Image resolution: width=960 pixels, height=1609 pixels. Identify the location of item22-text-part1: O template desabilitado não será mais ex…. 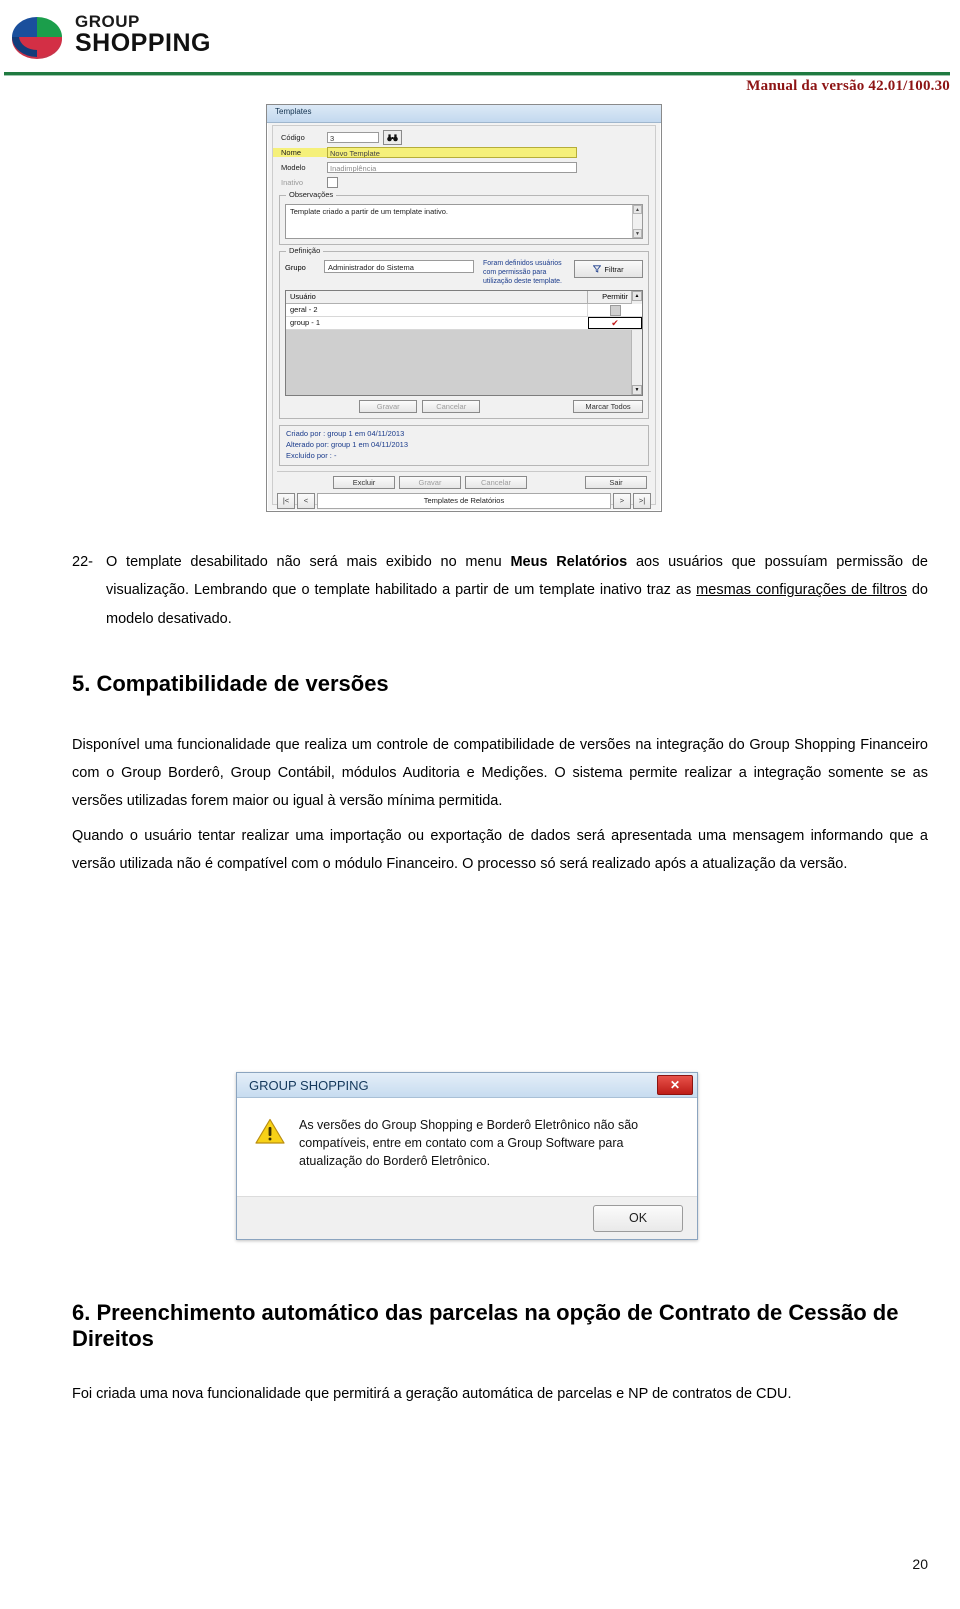
(308, 562).